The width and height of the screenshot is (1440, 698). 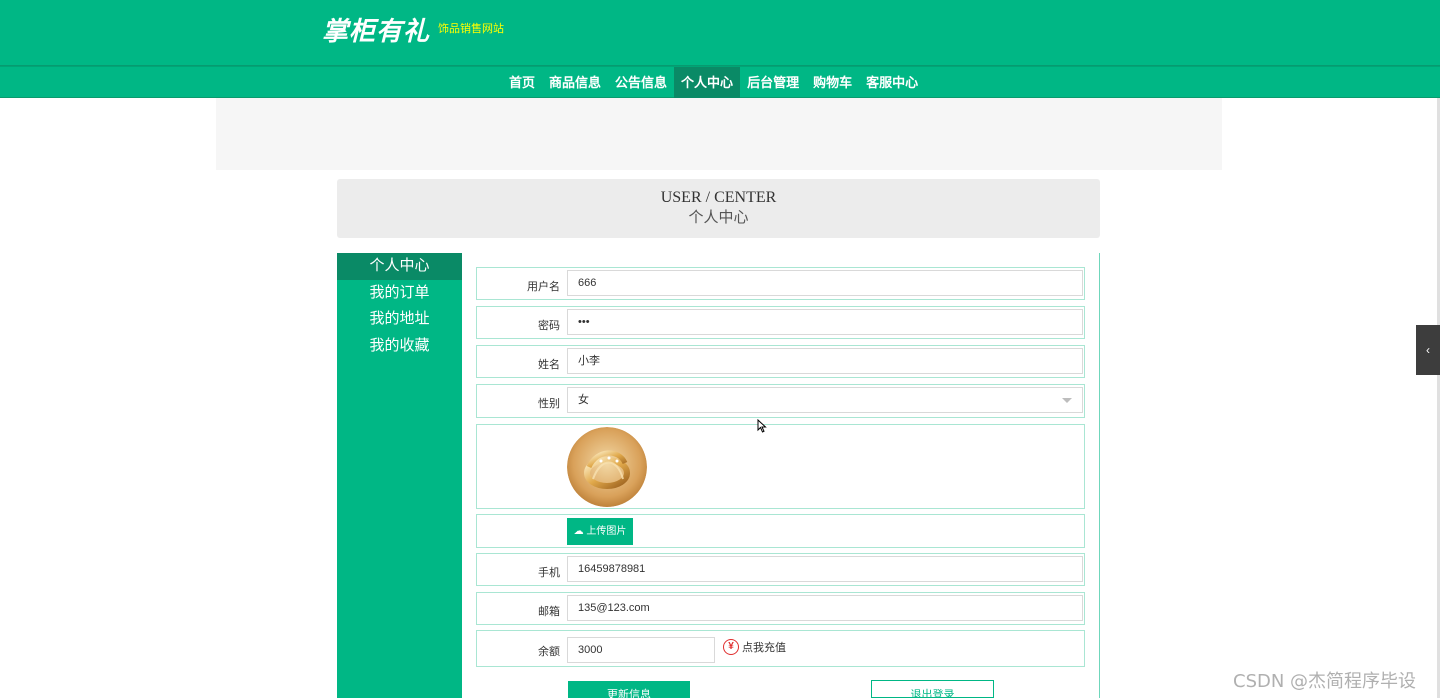 I want to click on gender-label: 性别, so click(x=549, y=404).